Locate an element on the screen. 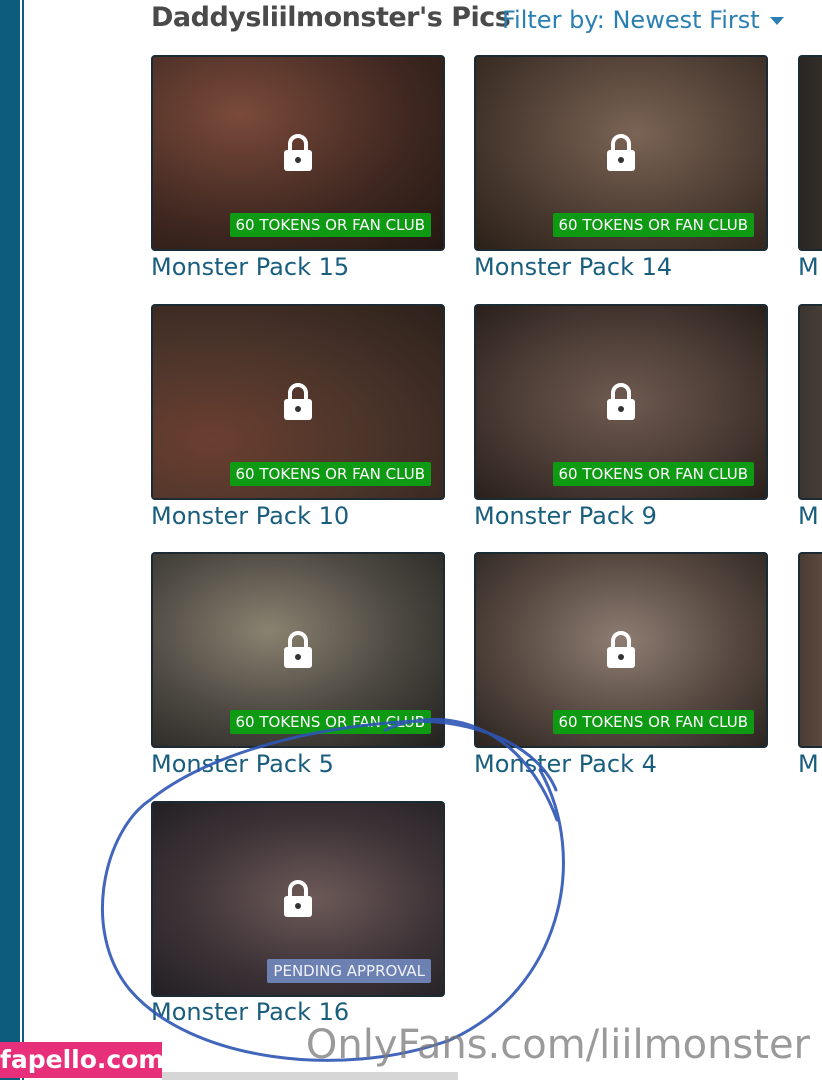  gallery-thumb-pack-15: 60 TOKENS OR FAN CLUB is located at coordinates (298, 153).